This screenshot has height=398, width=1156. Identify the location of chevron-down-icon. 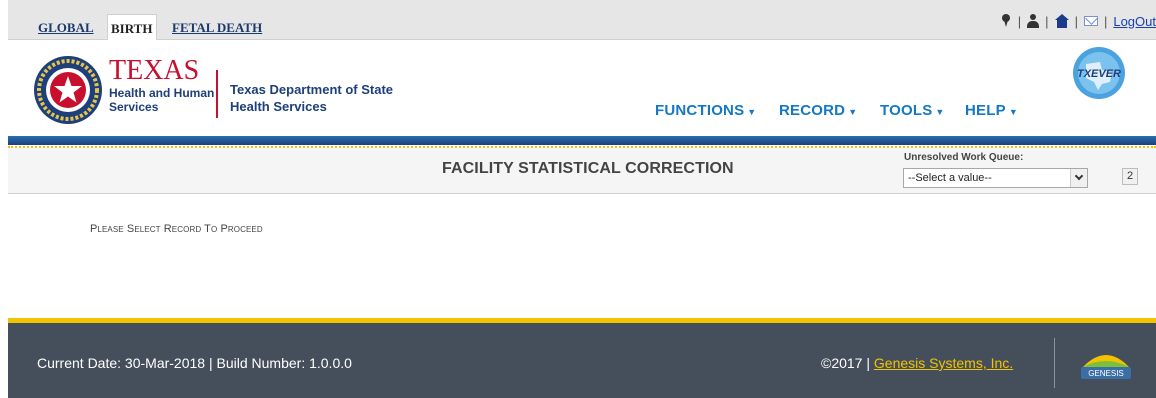
(1078, 178).